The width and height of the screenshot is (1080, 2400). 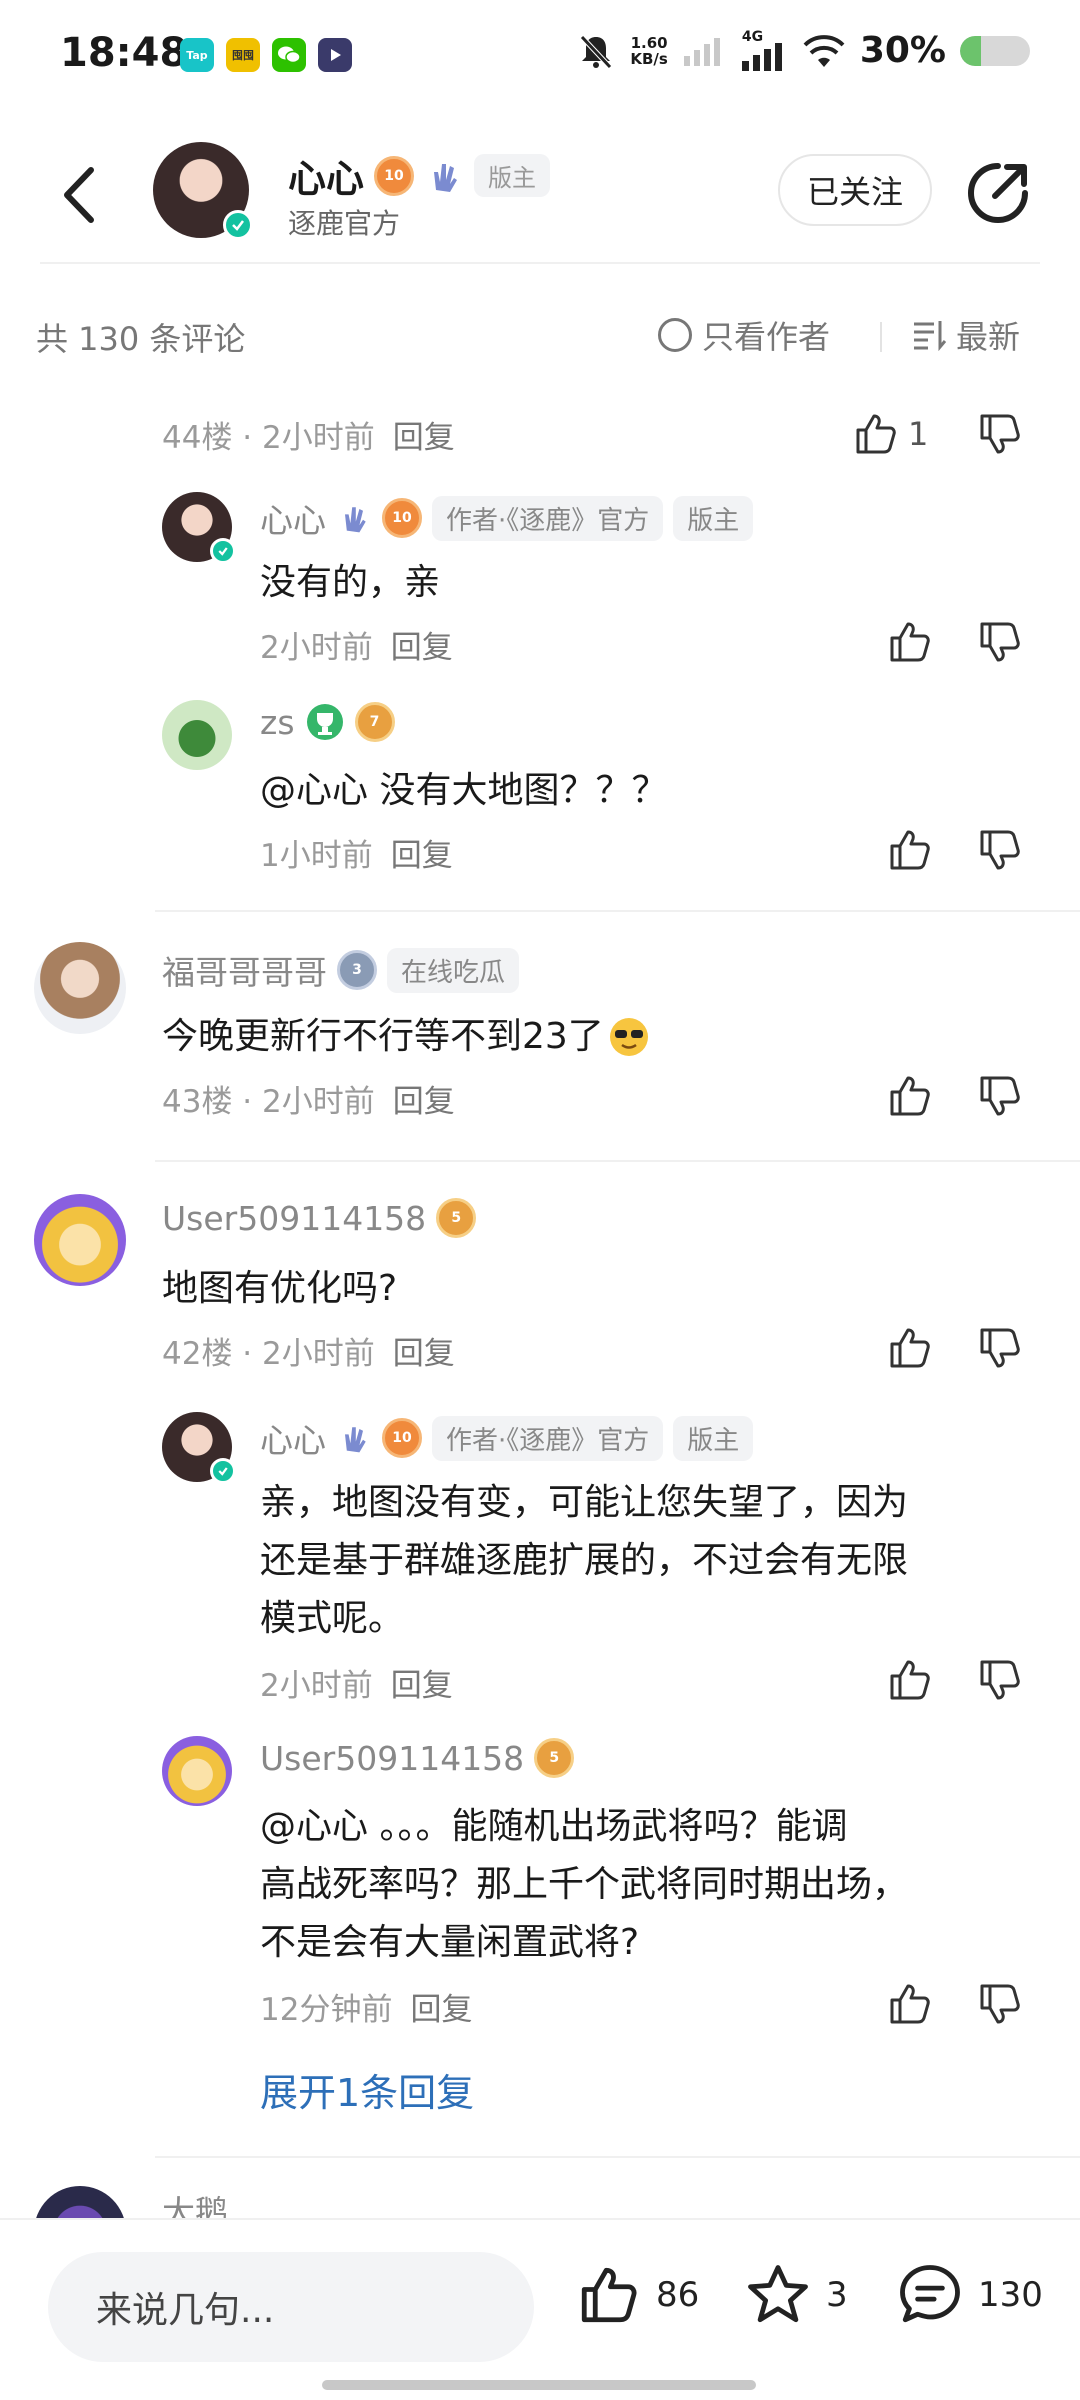 I want to click on comment-item: 福哥哥哥哥 3 在线吃瓜 今晚更新行不行等不到23了 43楼 · 2小时前 回复, so click(x=540, y=1040).